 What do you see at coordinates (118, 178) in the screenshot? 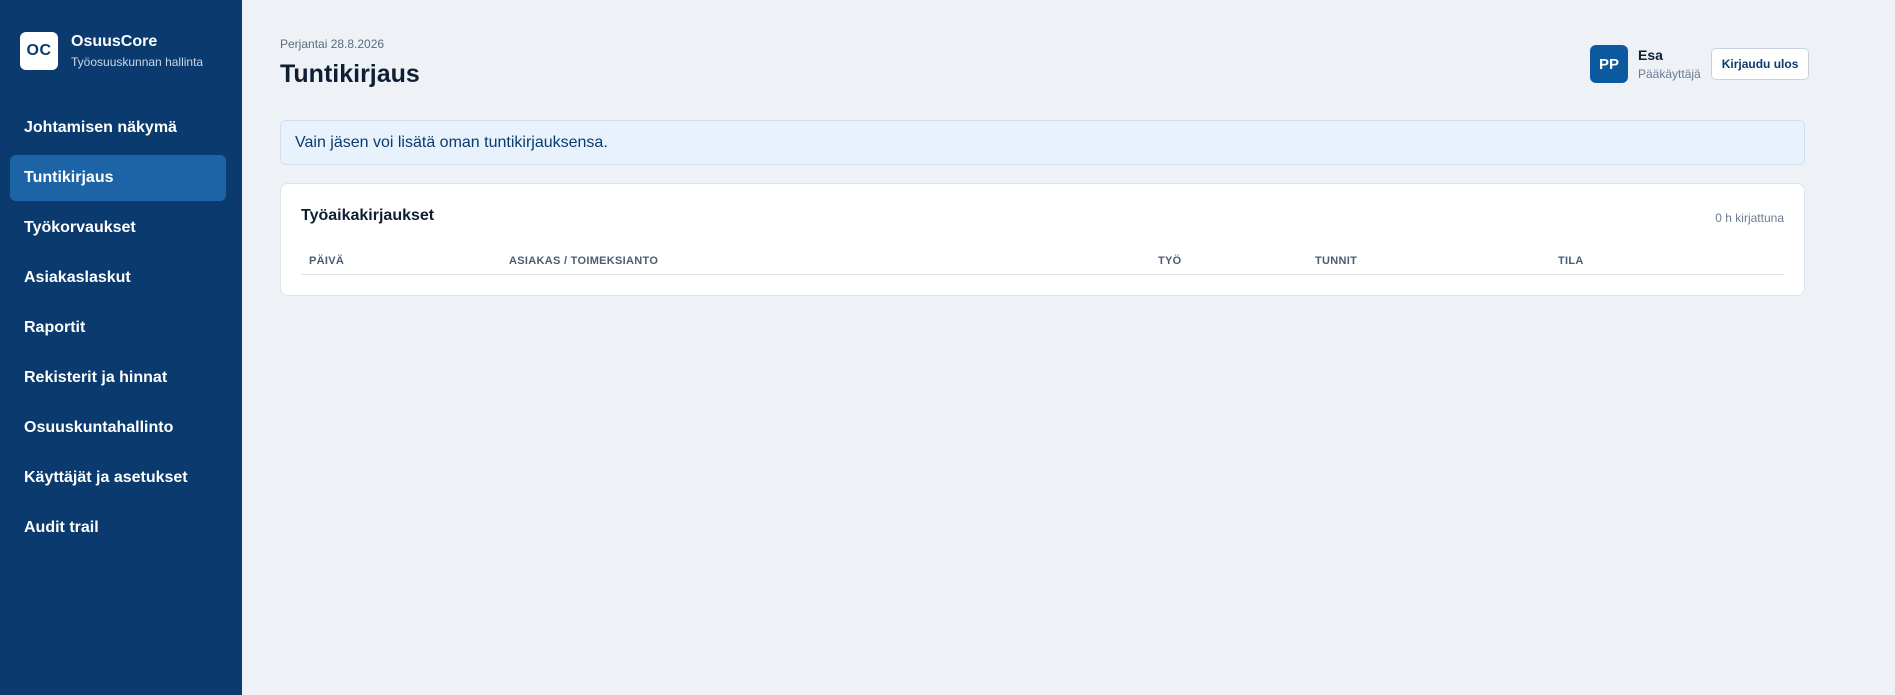
I see `sidebar-item-tuntikirjaus: Tuntikirjaus` at bounding box center [118, 178].